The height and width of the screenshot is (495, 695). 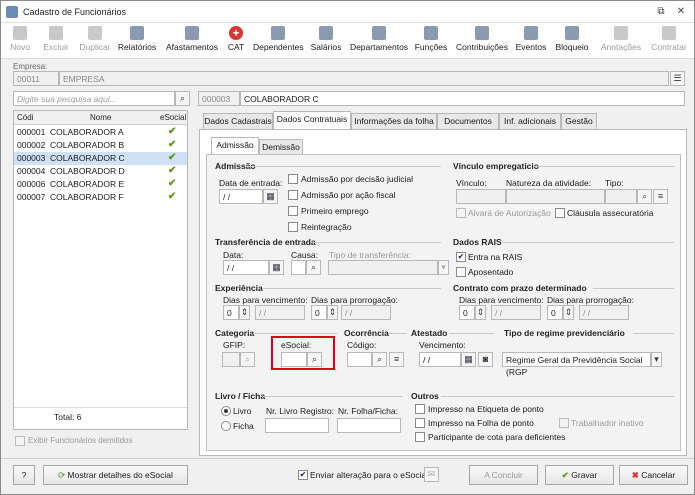 I want to click on toolbar-events-button: Eventos, so click(x=531, y=41).